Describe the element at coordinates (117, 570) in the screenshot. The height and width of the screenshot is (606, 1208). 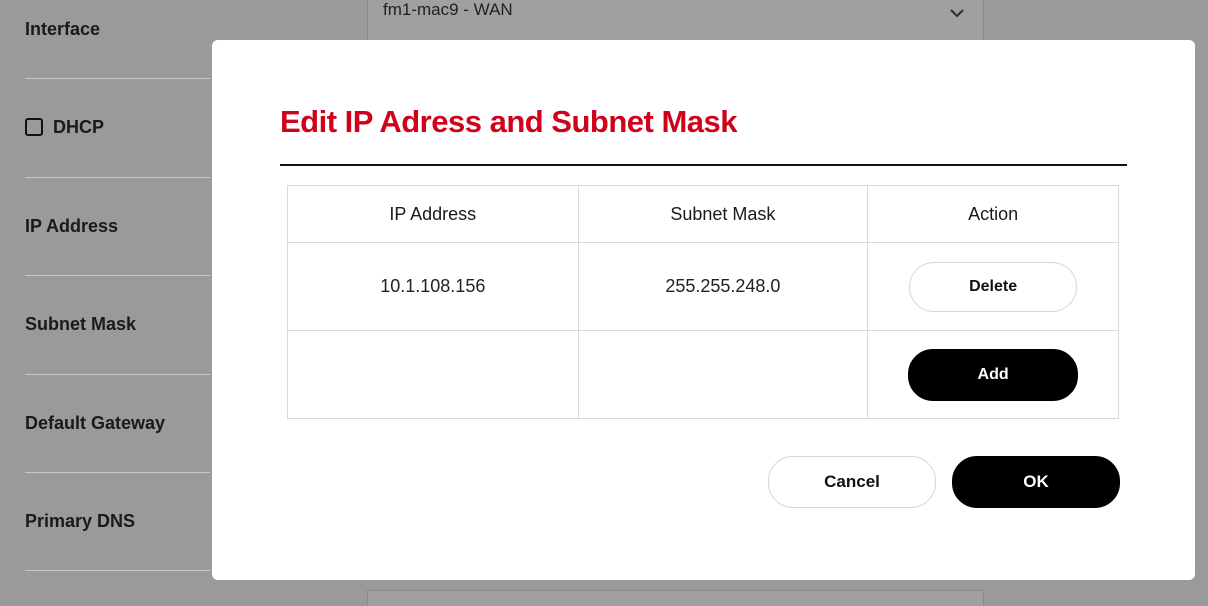
I see `row-divider` at that location.